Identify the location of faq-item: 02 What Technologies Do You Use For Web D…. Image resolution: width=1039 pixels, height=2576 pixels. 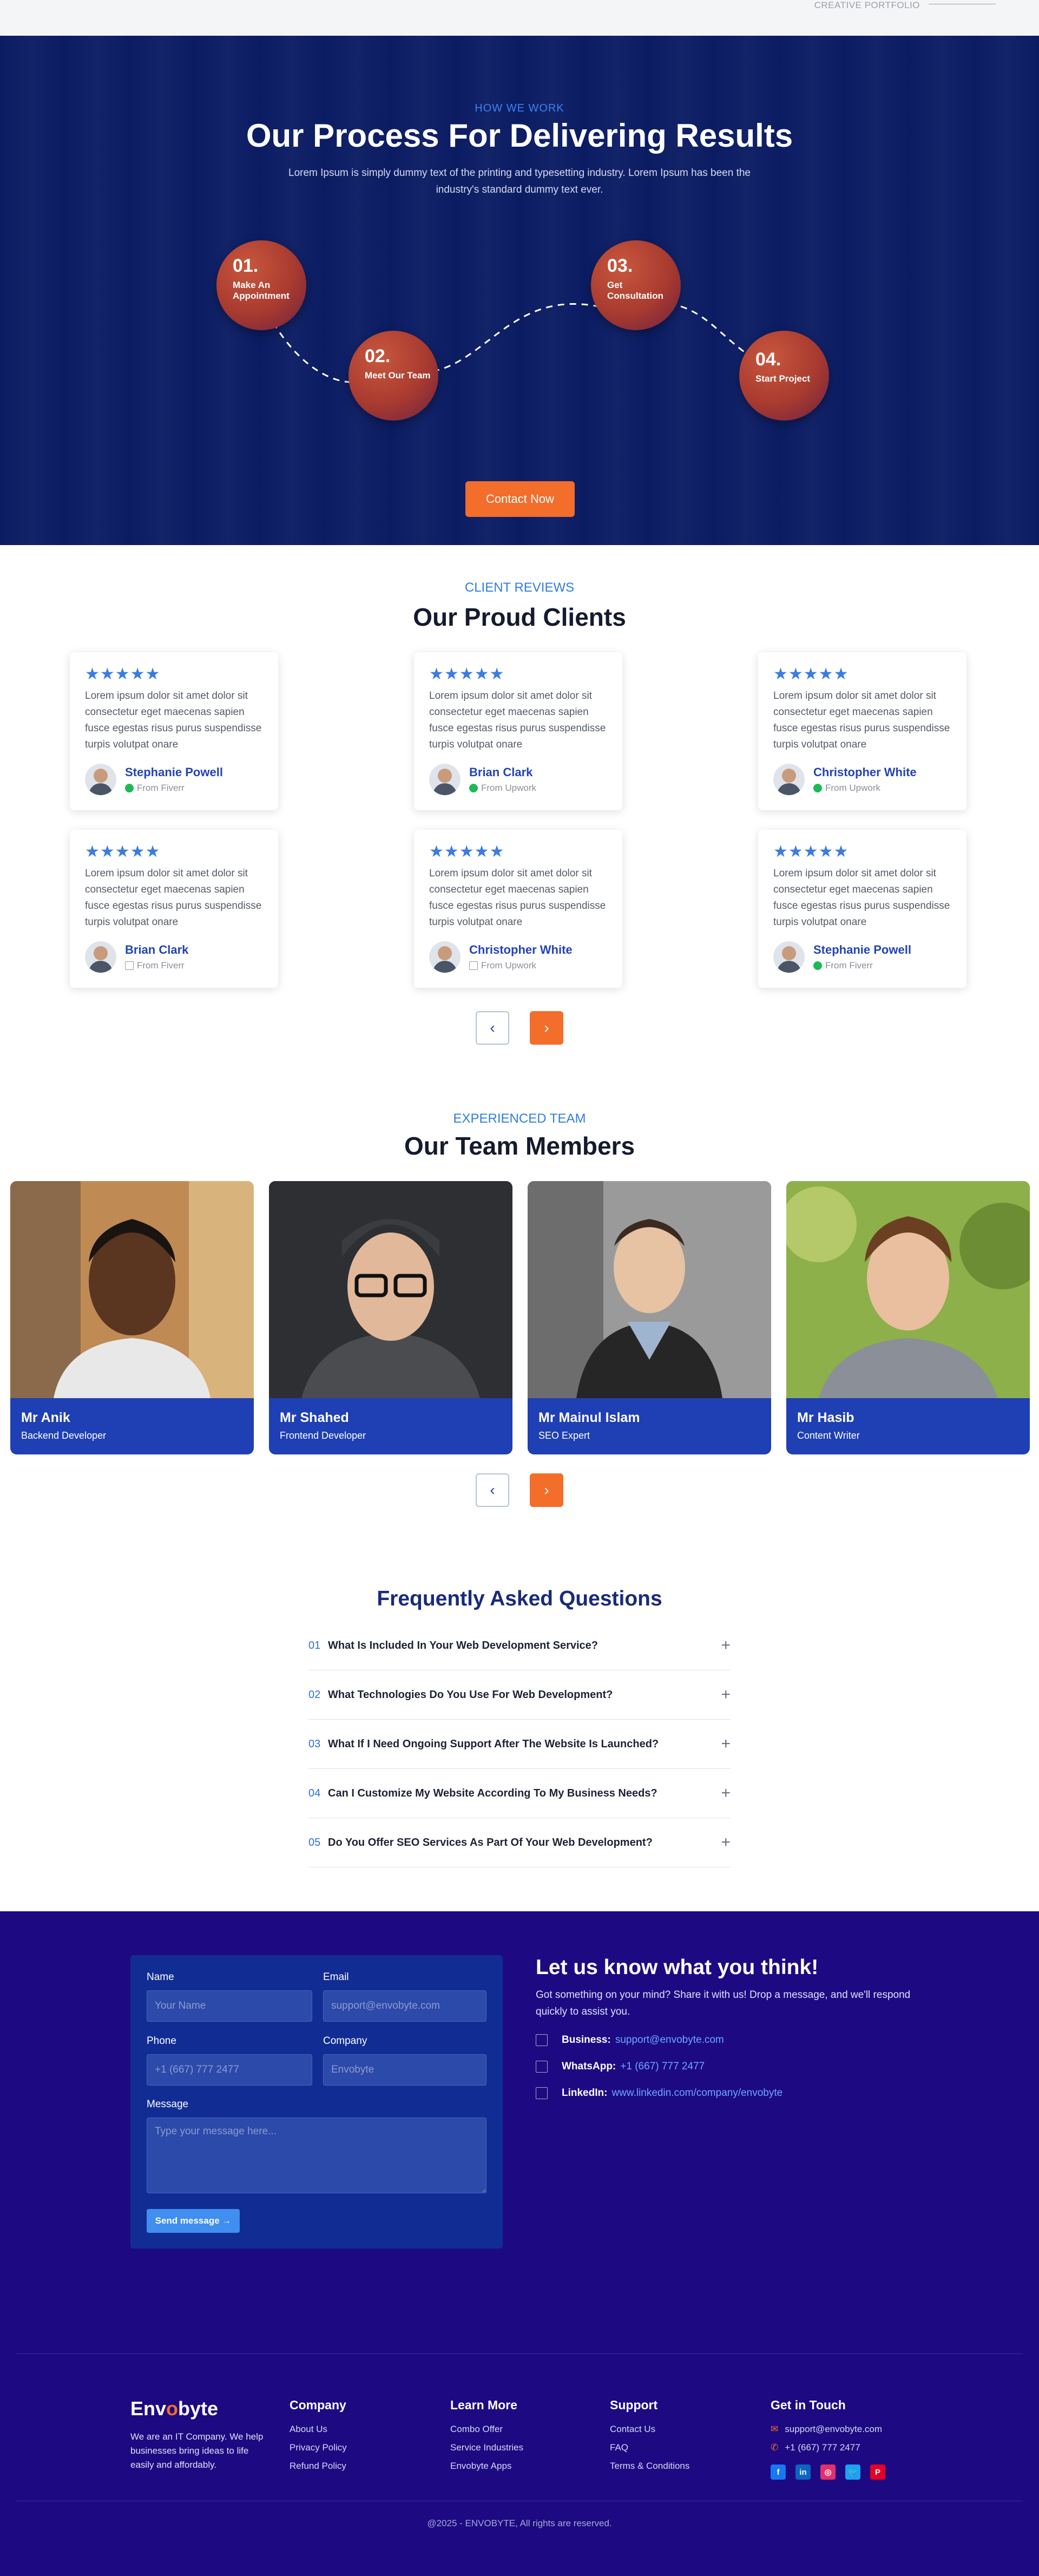
(519, 1695).